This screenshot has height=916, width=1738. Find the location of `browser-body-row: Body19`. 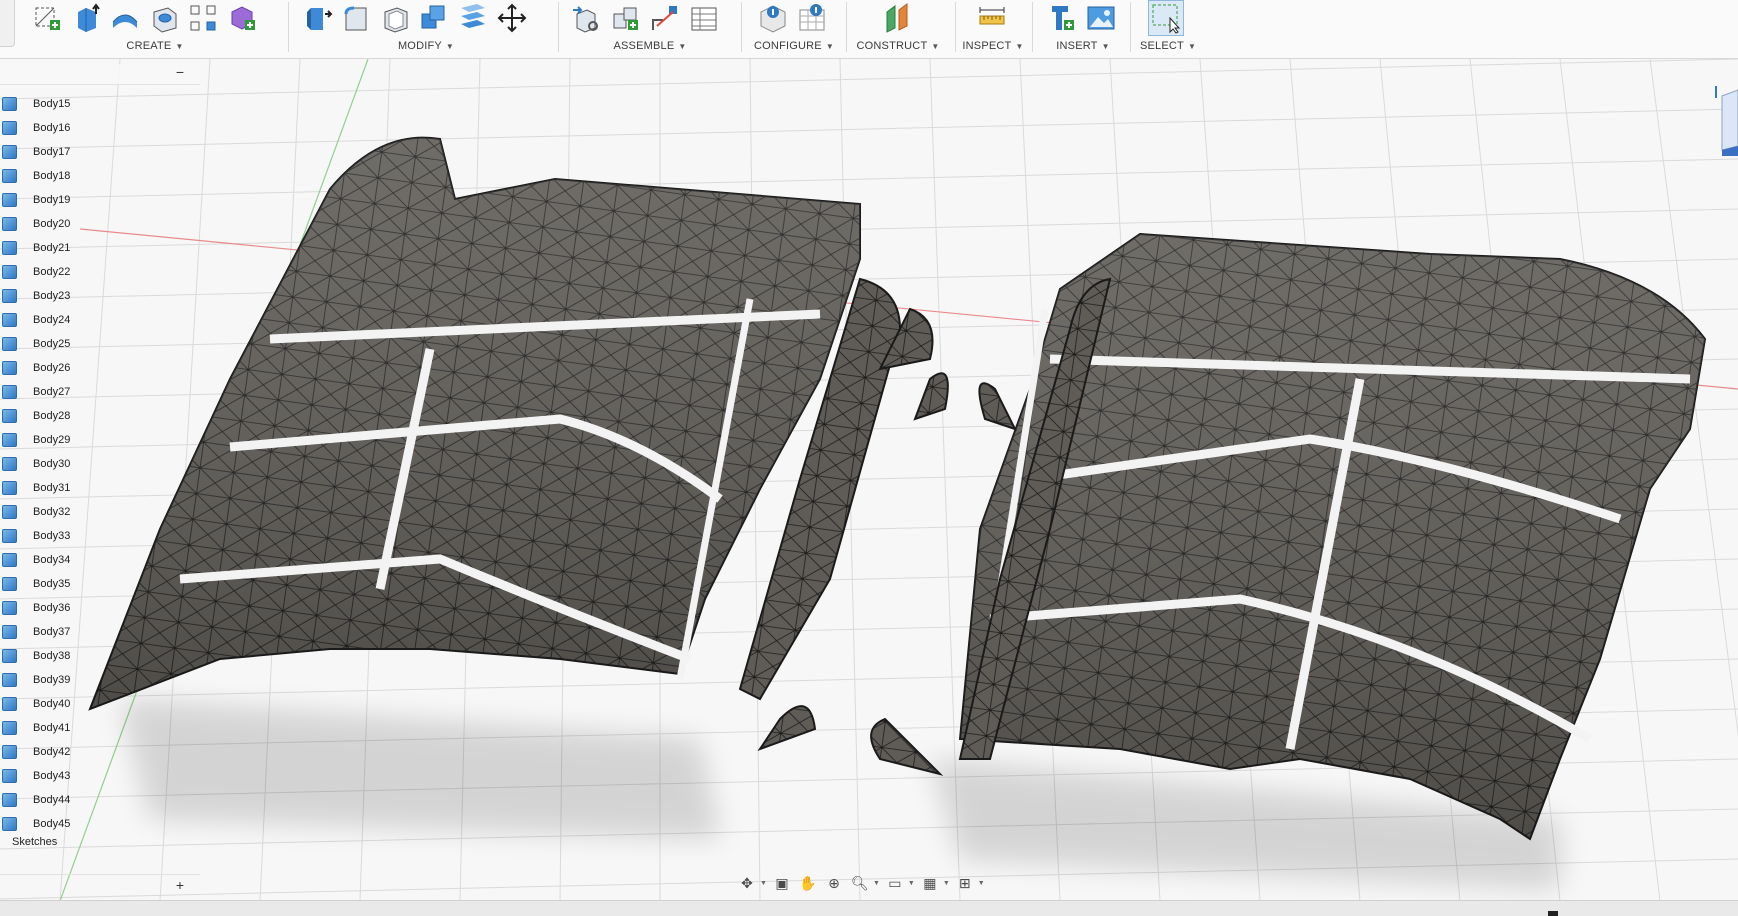

browser-body-row: Body19 is located at coordinates (100, 200).